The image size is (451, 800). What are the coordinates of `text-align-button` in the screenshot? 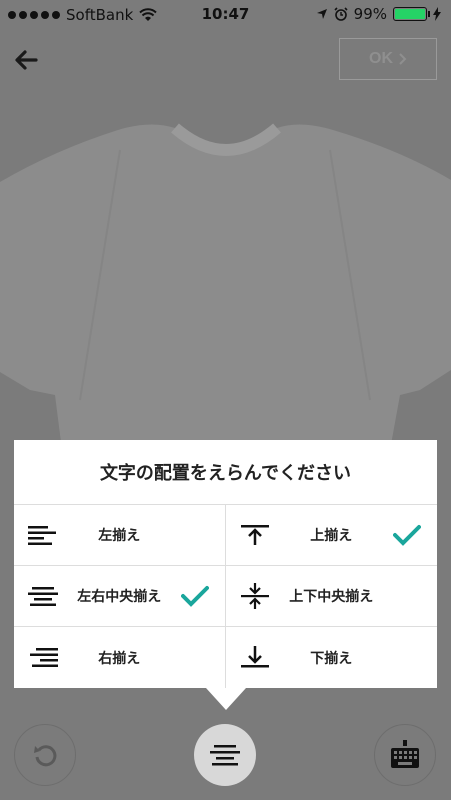 It's located at (225, 755).